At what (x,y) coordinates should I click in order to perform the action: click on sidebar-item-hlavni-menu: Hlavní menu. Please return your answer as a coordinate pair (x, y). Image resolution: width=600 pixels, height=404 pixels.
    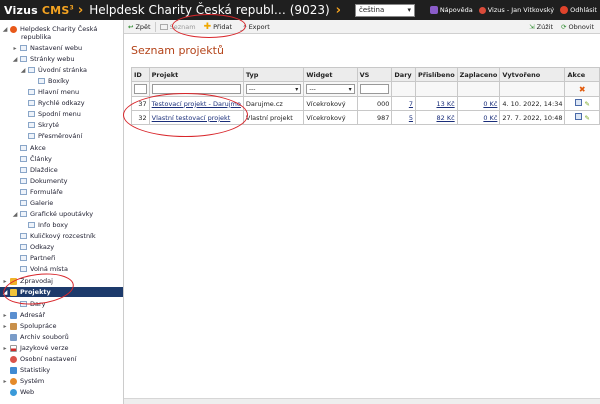
    Looking at the image, I should click on (52, 92).